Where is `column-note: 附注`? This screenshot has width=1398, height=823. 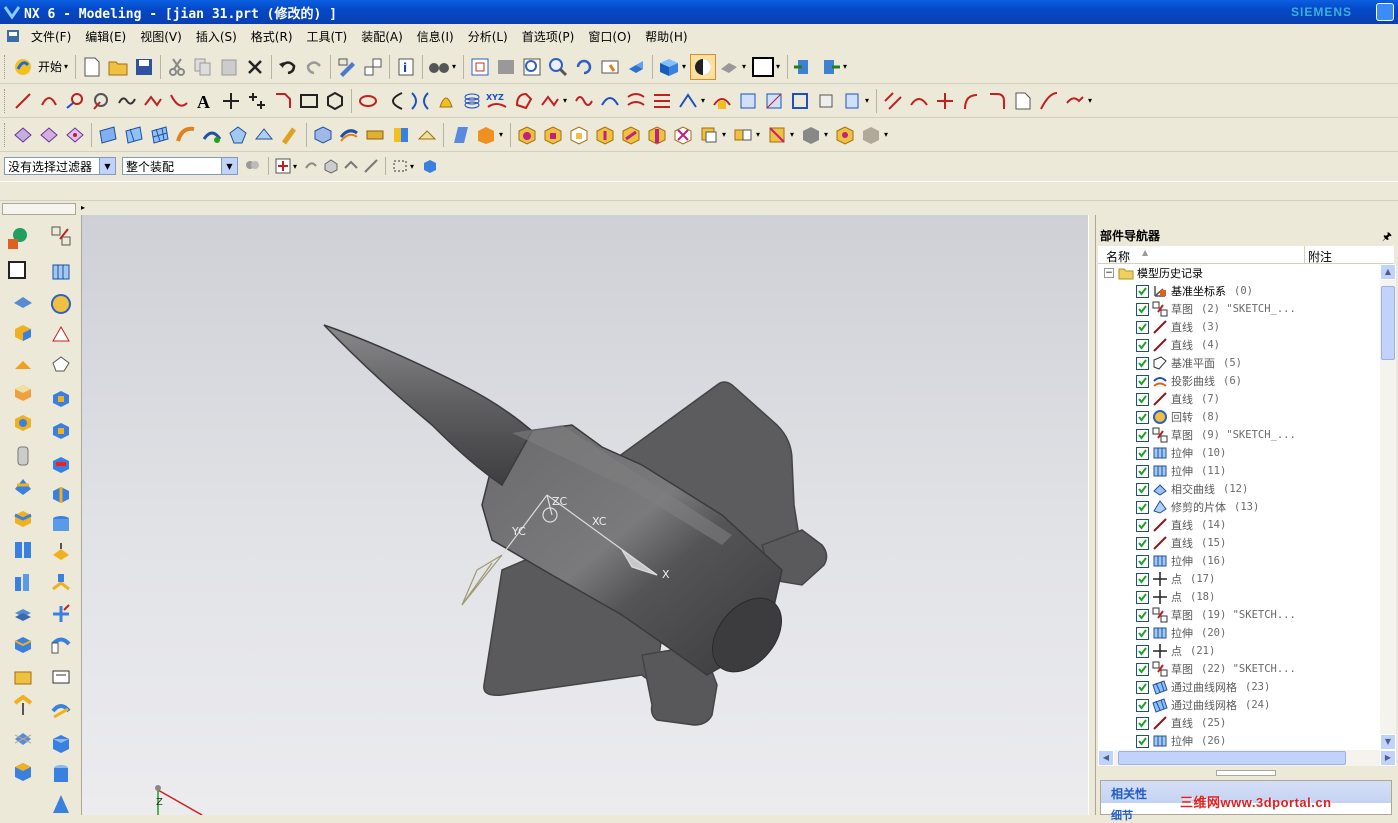 column-note: 附注 is located at coordinates (1320, 256).